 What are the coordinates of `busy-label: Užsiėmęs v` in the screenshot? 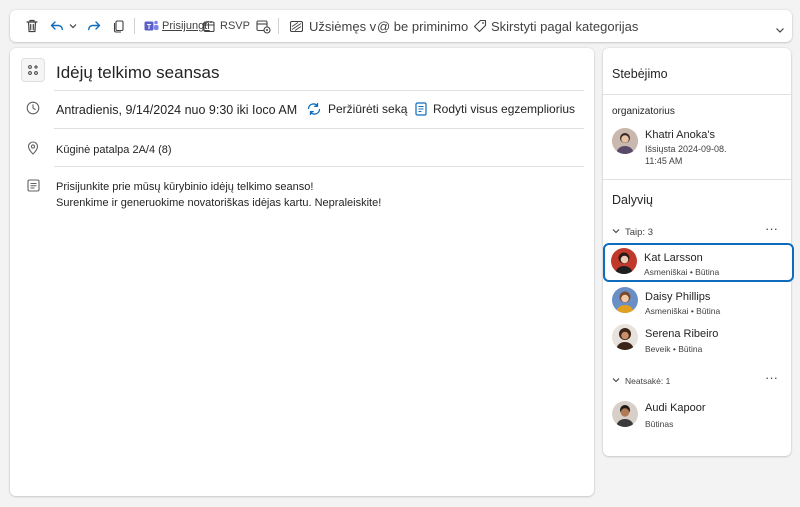 It's located at (343, 26).